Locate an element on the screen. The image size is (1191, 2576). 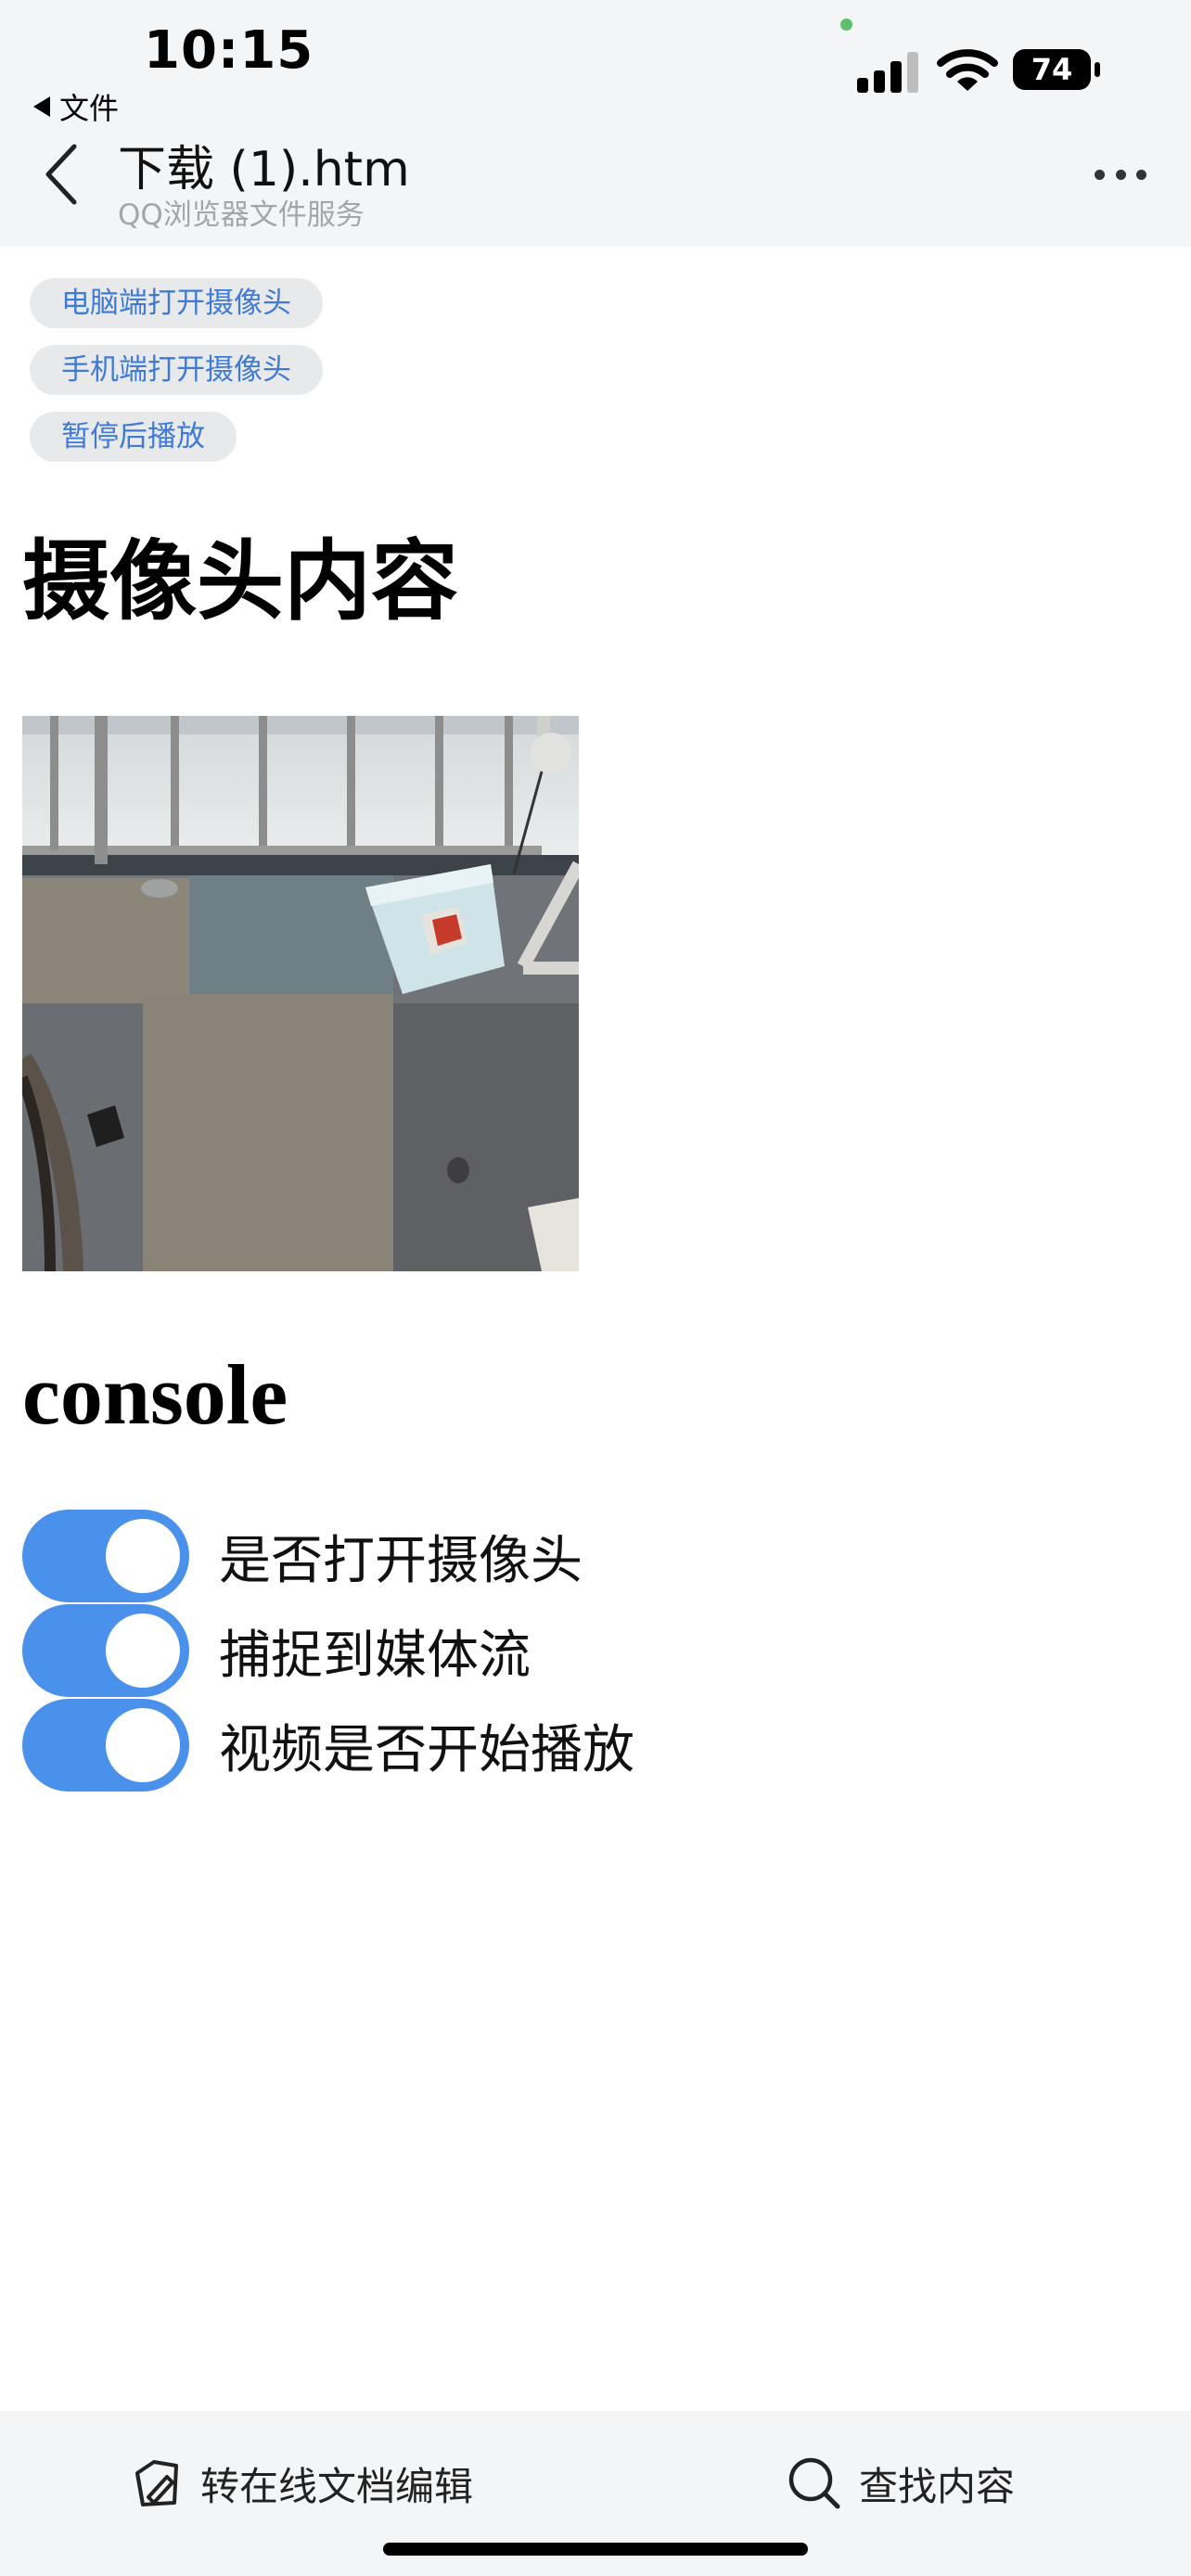
toggle-row-media-stream: 捕捉到媒体流 is located at coordinates (276, 1651).